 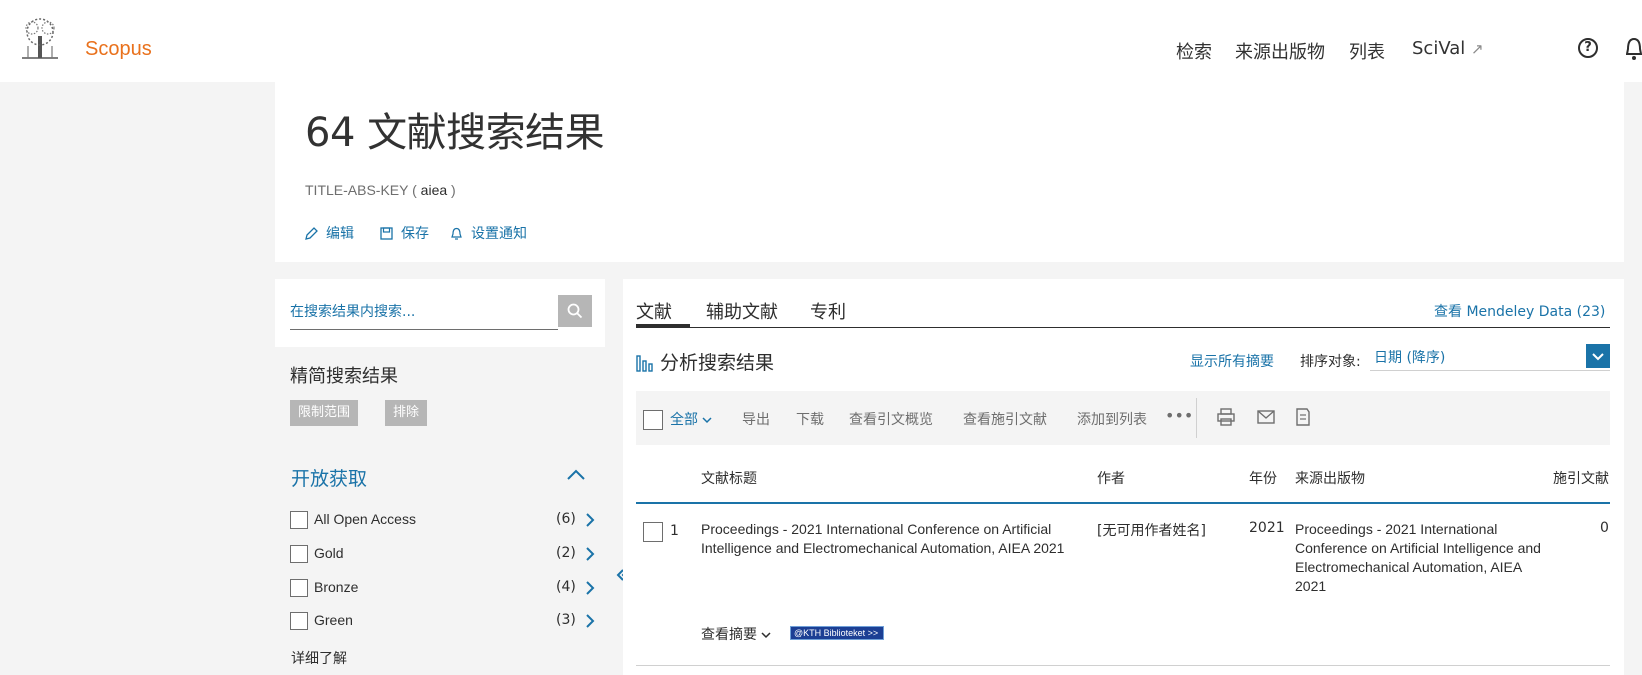 I want to click on query-term: aiea, so click(x=434, y=190).